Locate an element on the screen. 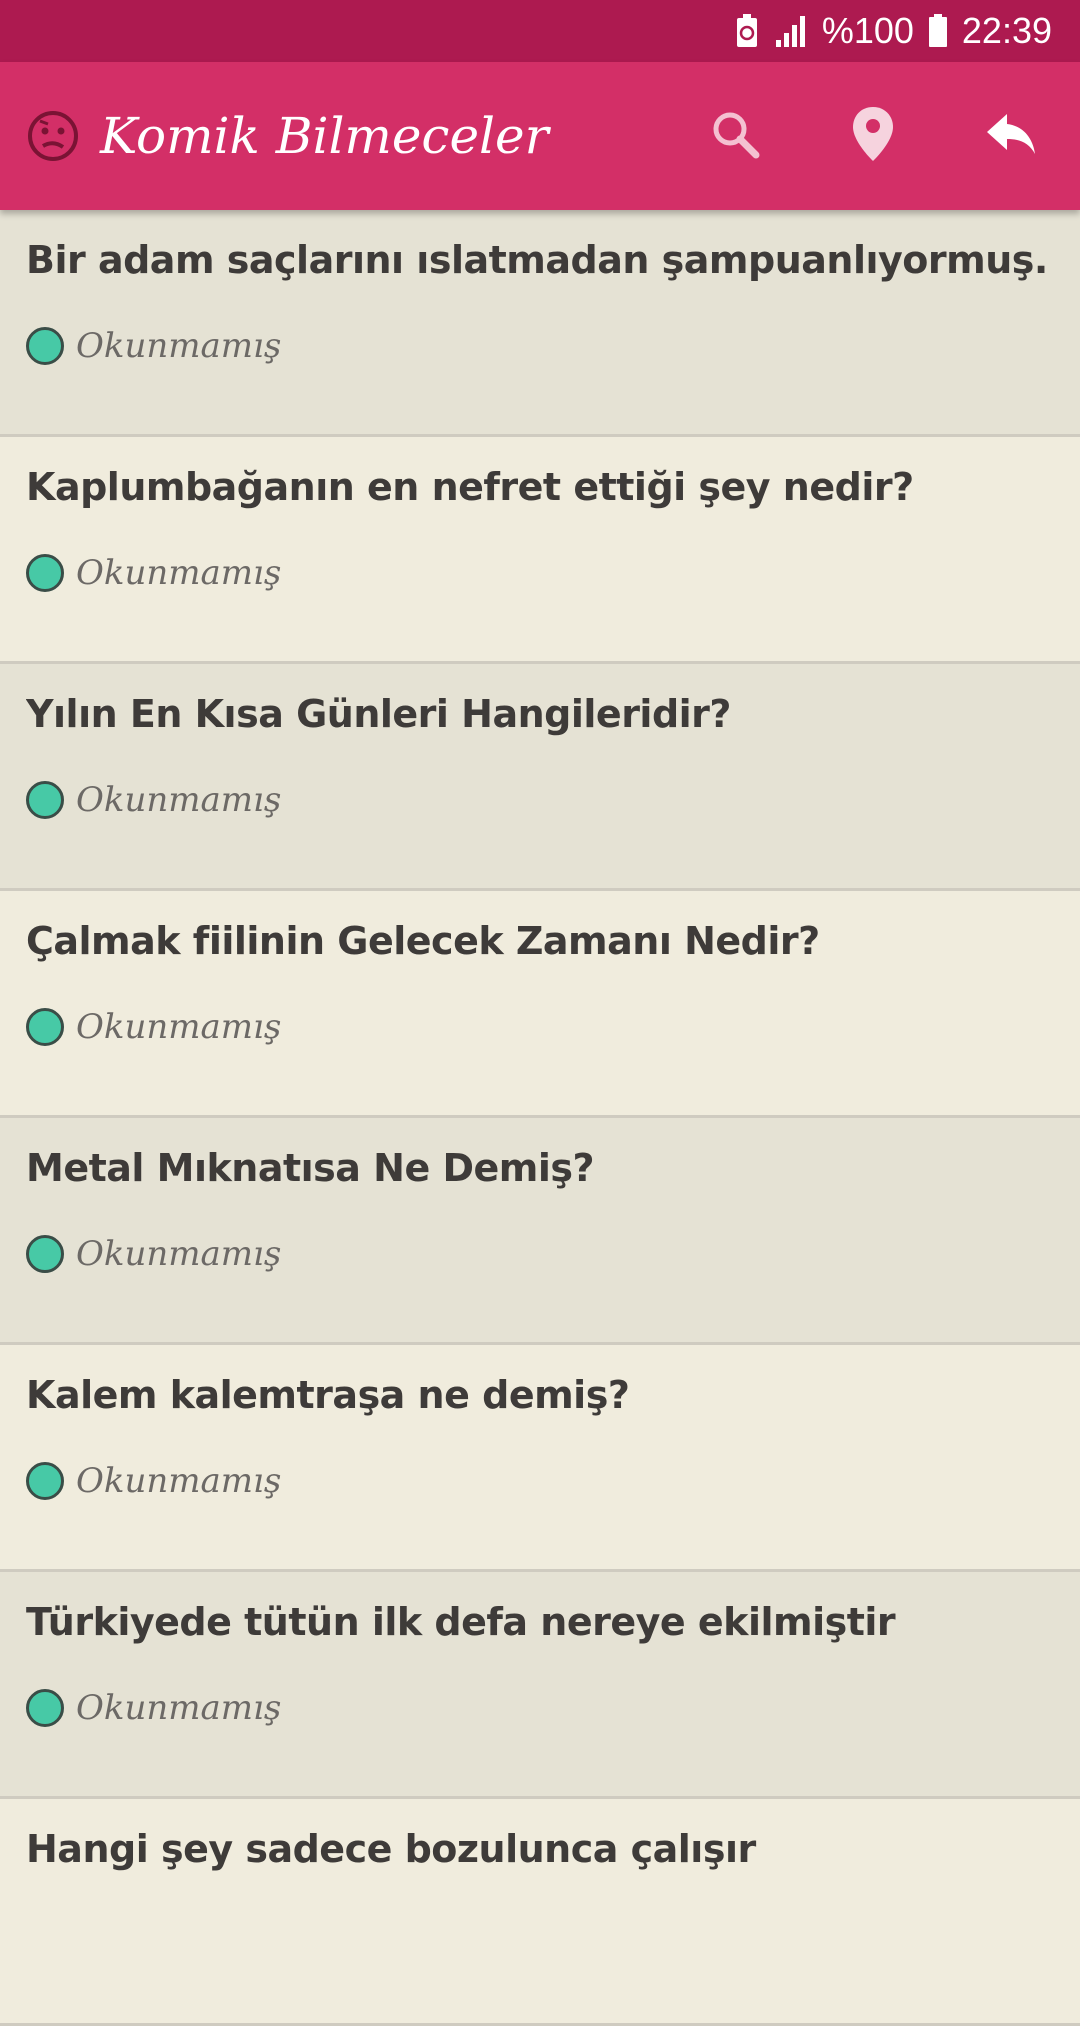  back-button is located at coordinates (1011, 136).